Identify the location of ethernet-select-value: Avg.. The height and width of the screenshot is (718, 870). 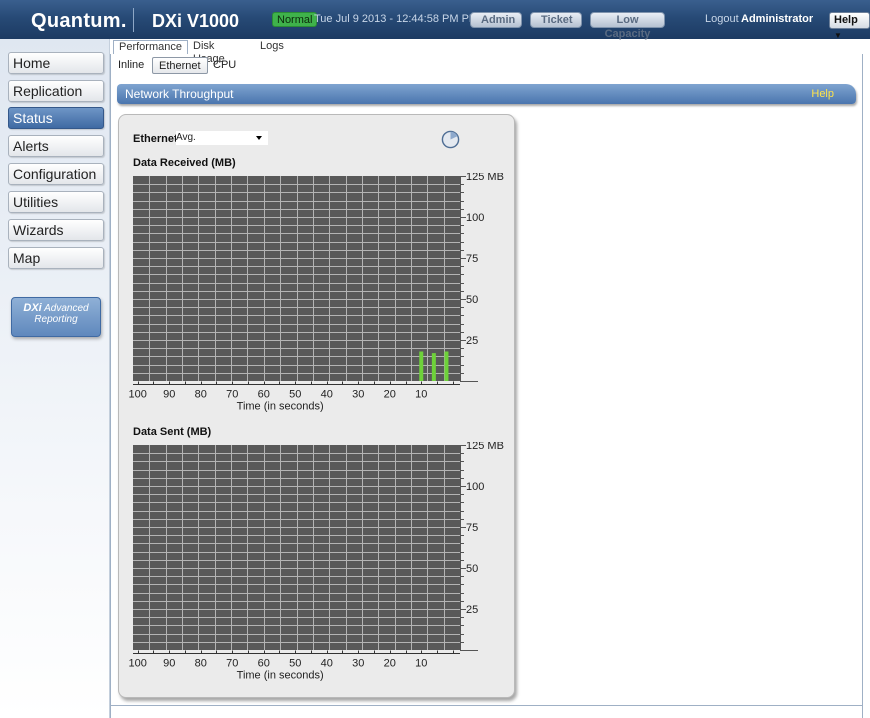
(186, 137).